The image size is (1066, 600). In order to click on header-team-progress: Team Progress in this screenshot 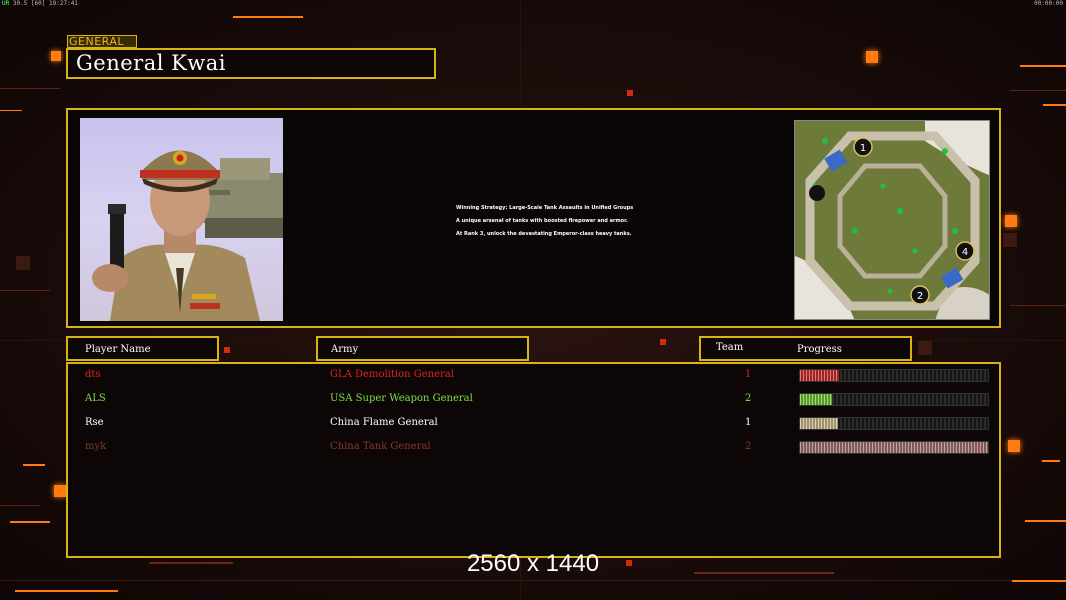, I will do `click(805, 348)`.